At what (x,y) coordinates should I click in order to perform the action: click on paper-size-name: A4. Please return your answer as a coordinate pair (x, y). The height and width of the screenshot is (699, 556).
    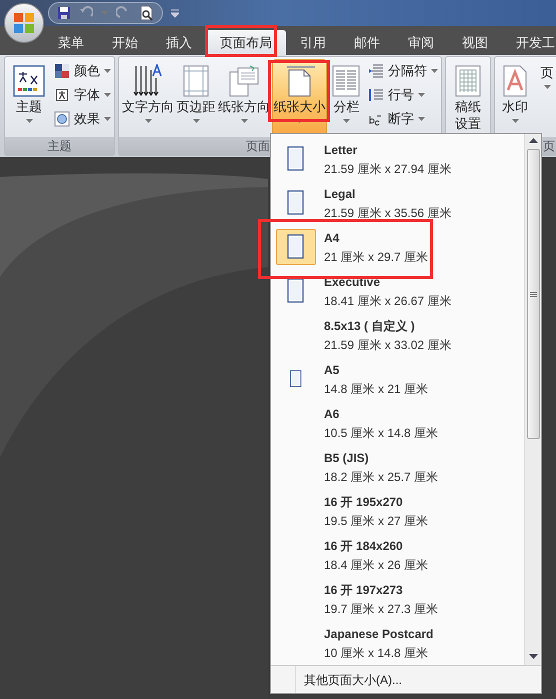
    Looking at the image, I should click on (332, 238).